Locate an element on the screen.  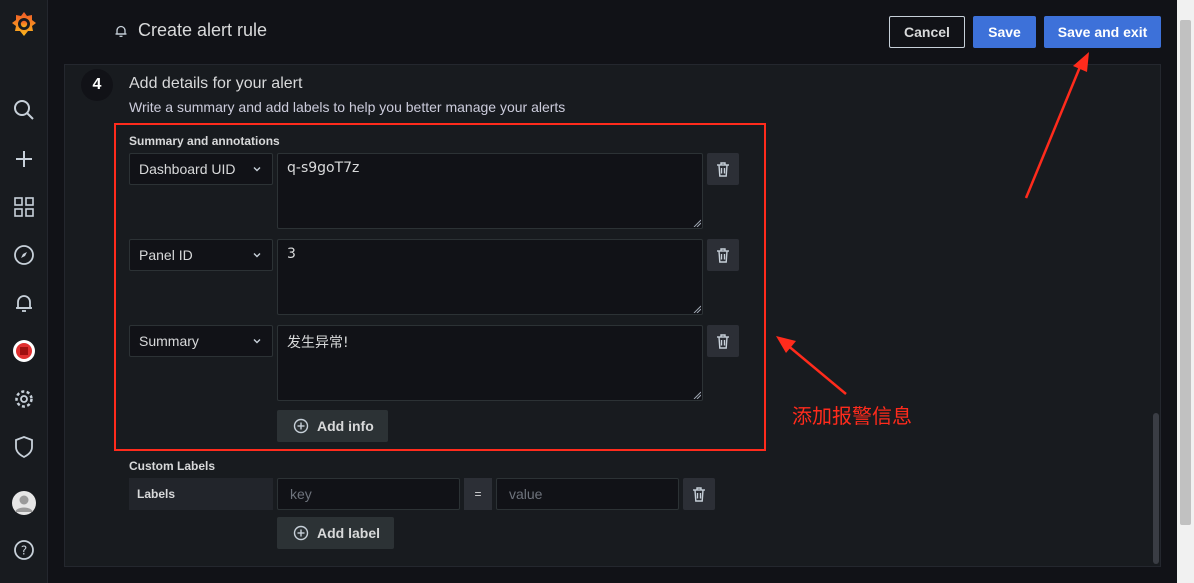
help-icon: ? is located at coordinates (24, 550).